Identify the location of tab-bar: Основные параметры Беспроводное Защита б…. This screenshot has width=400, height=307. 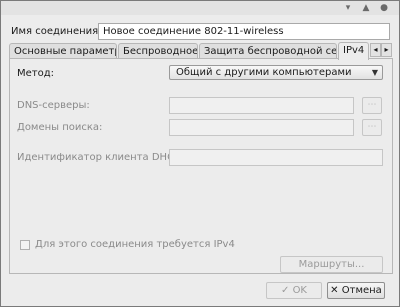
(201, 51).